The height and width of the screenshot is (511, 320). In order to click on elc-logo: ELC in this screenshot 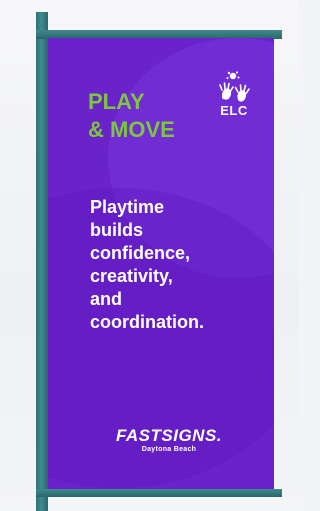, I will do `click(234, 97)`.